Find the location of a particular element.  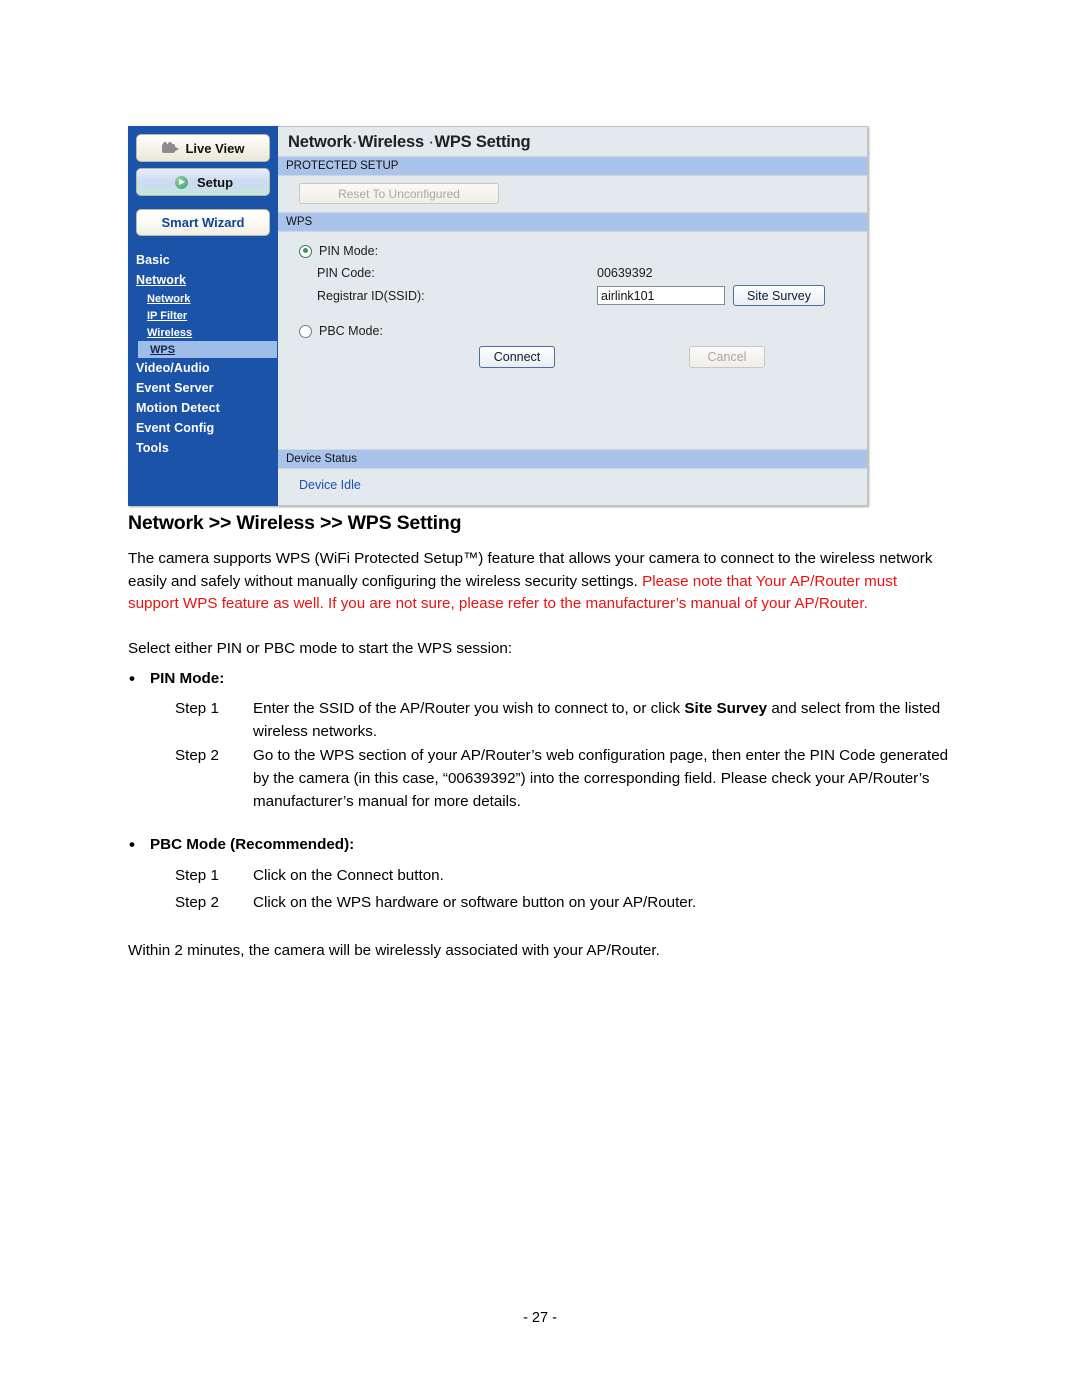

sidebar-label-event-server: Event Server is located at coordinates (175, 388).